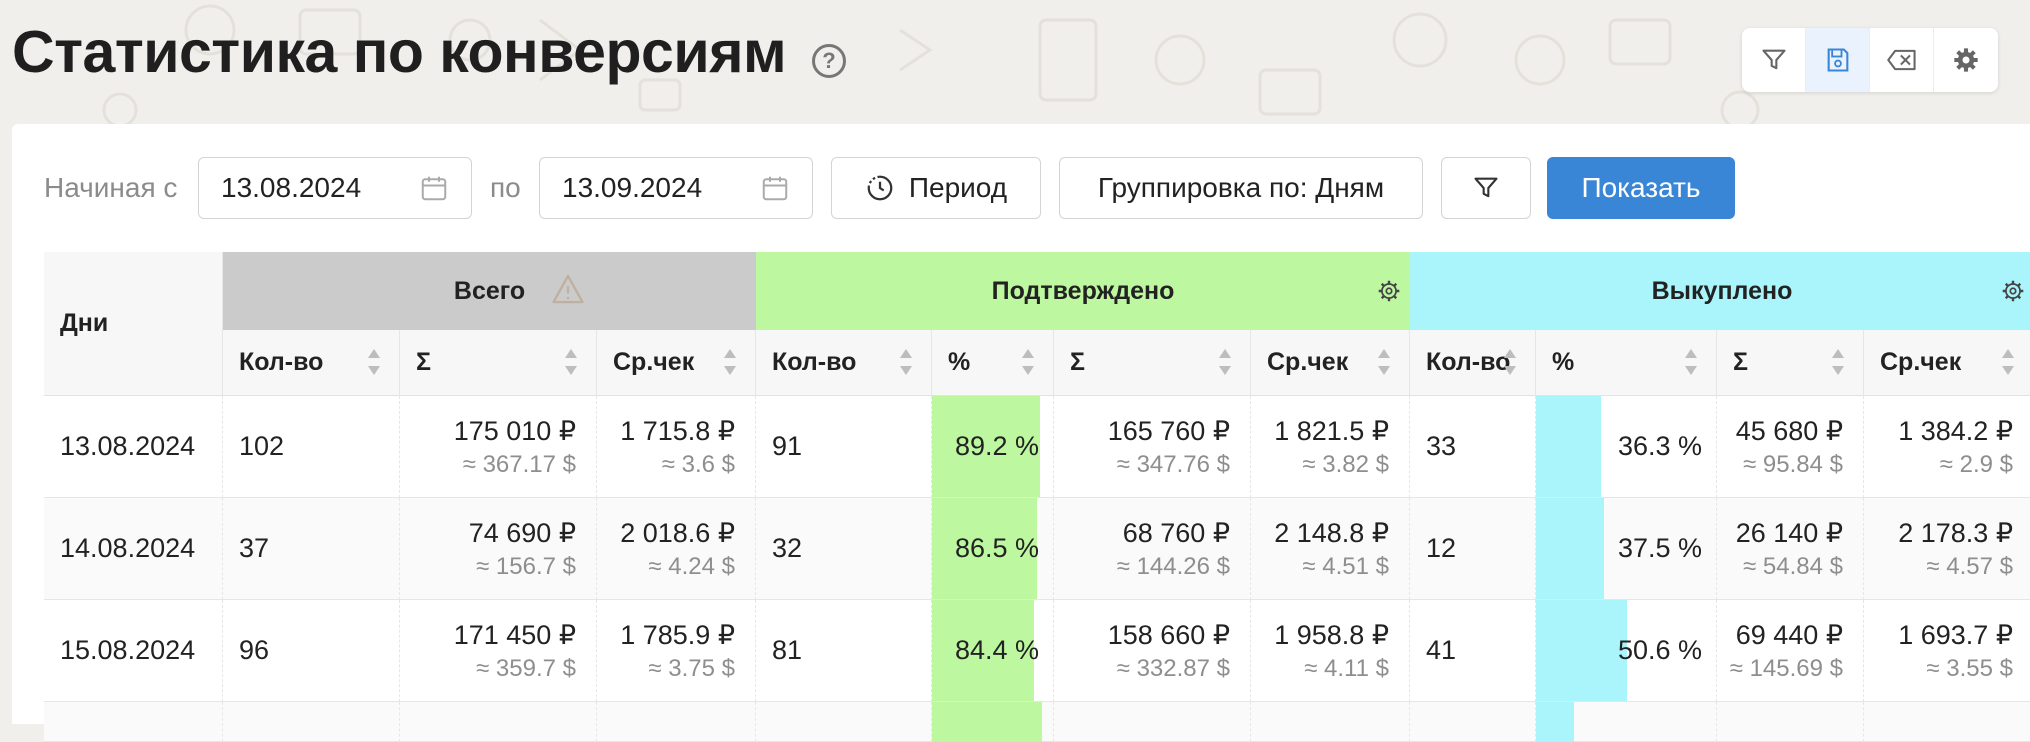 This screenshot has height=742, width=2030. I want to click on bought-pct-cell: 37.5 %, so click(1626, 549).